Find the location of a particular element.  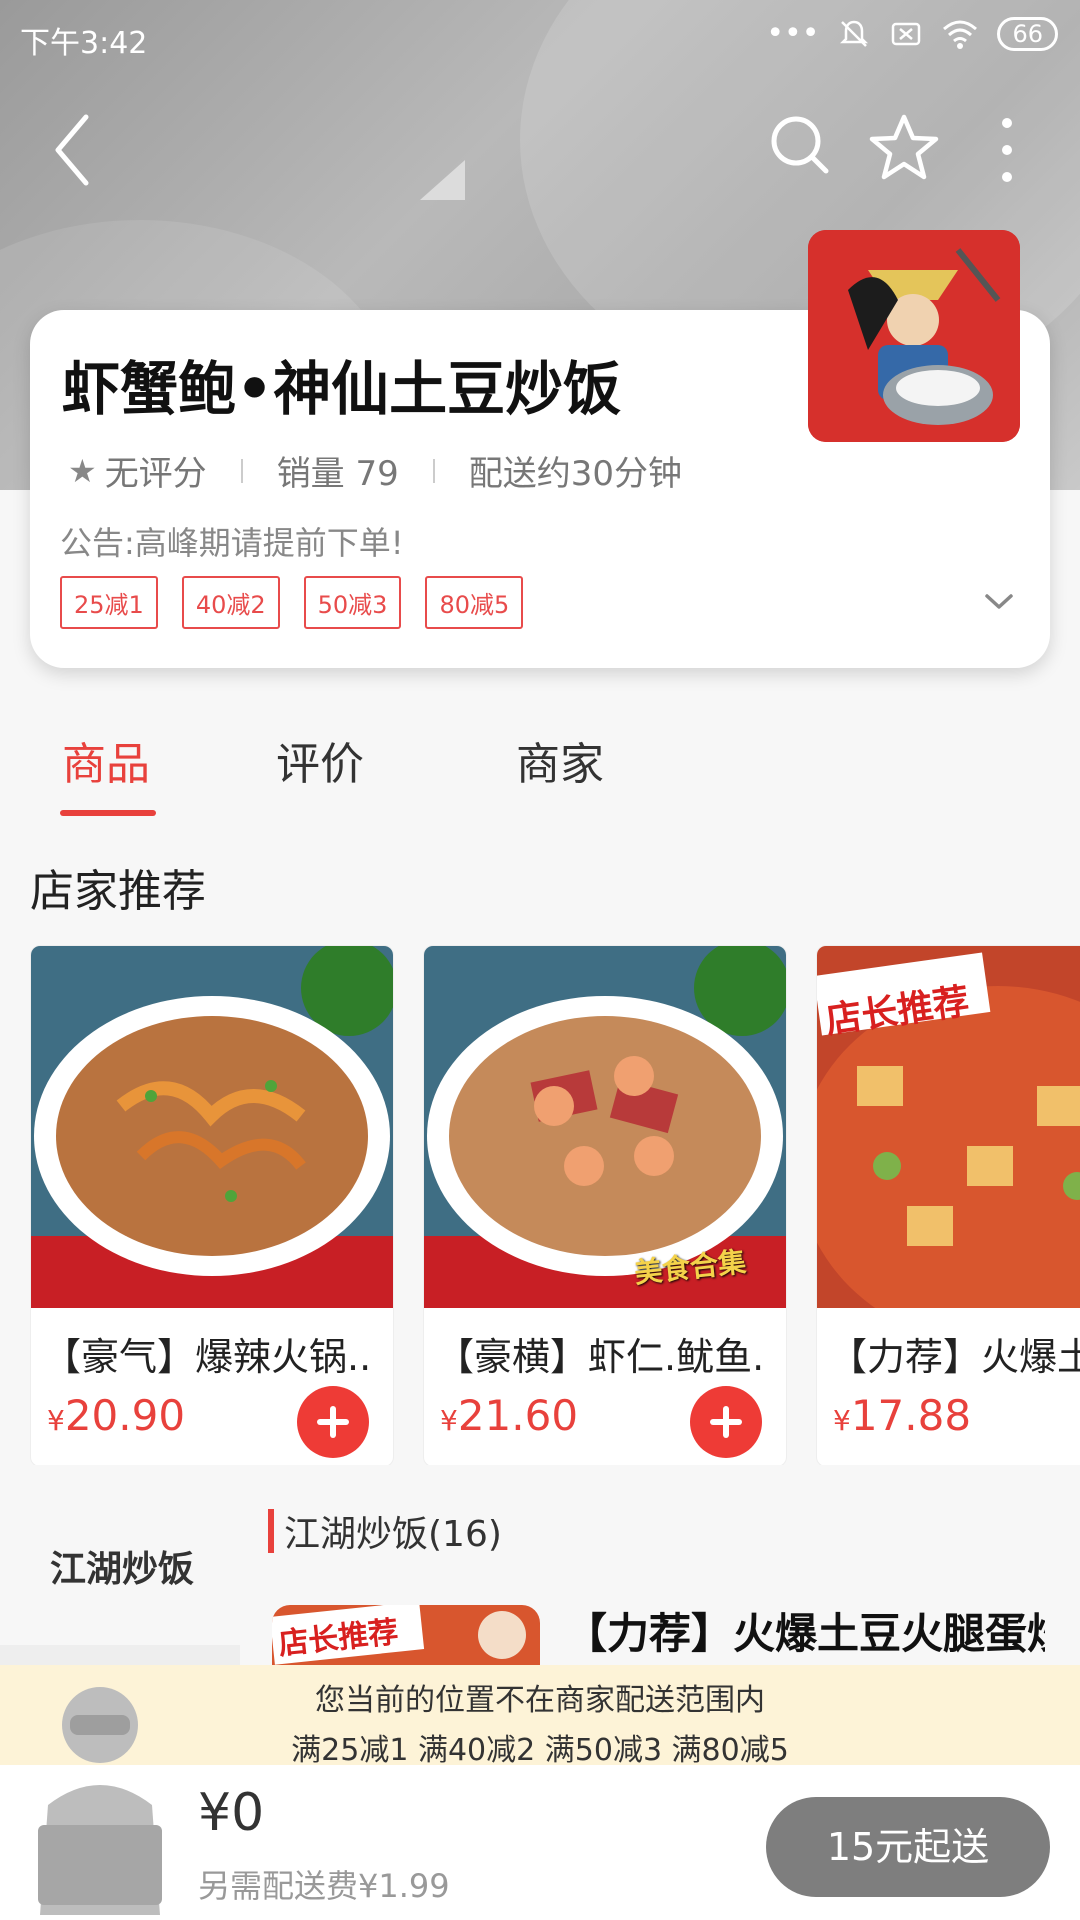

dish-image is located at coordinates (212, 1127).